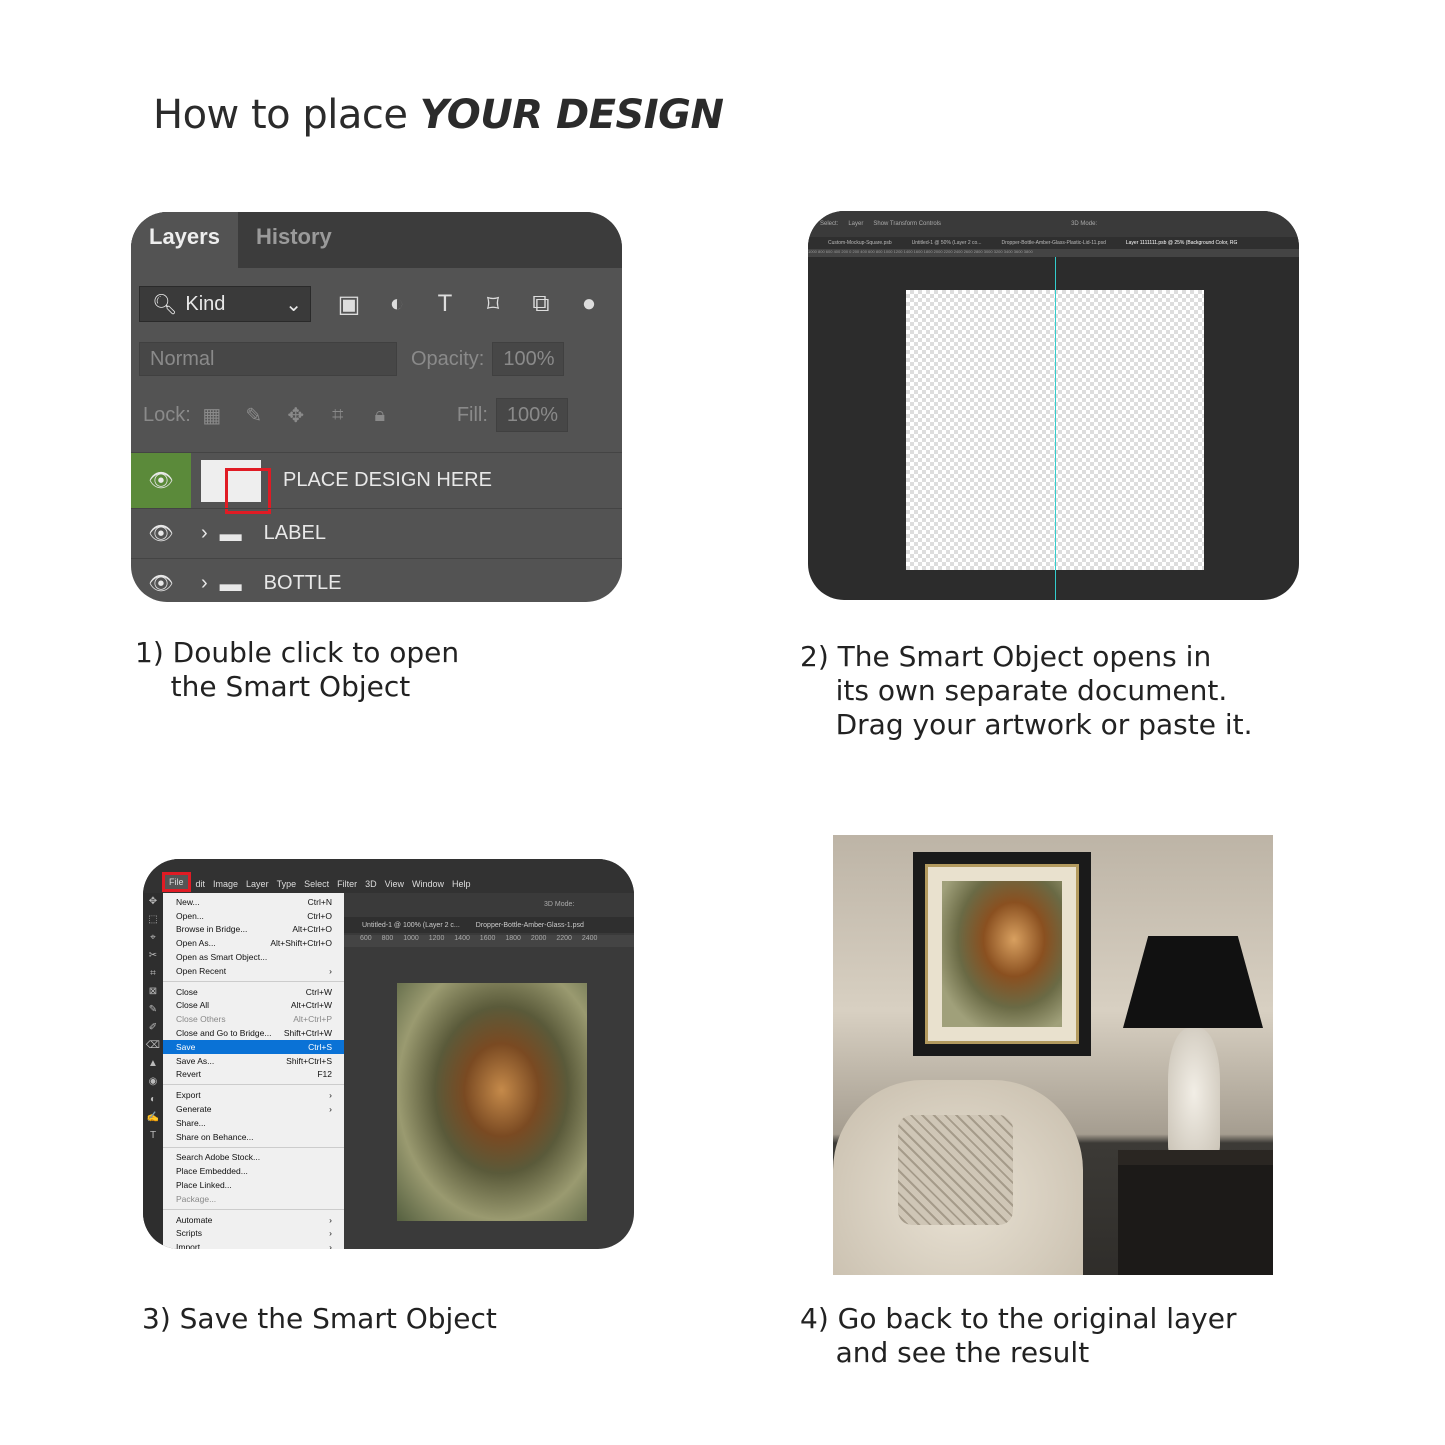 This screenshot has width=1445, height=1445. I want to click on menu-window: Window, so click(428, 884).